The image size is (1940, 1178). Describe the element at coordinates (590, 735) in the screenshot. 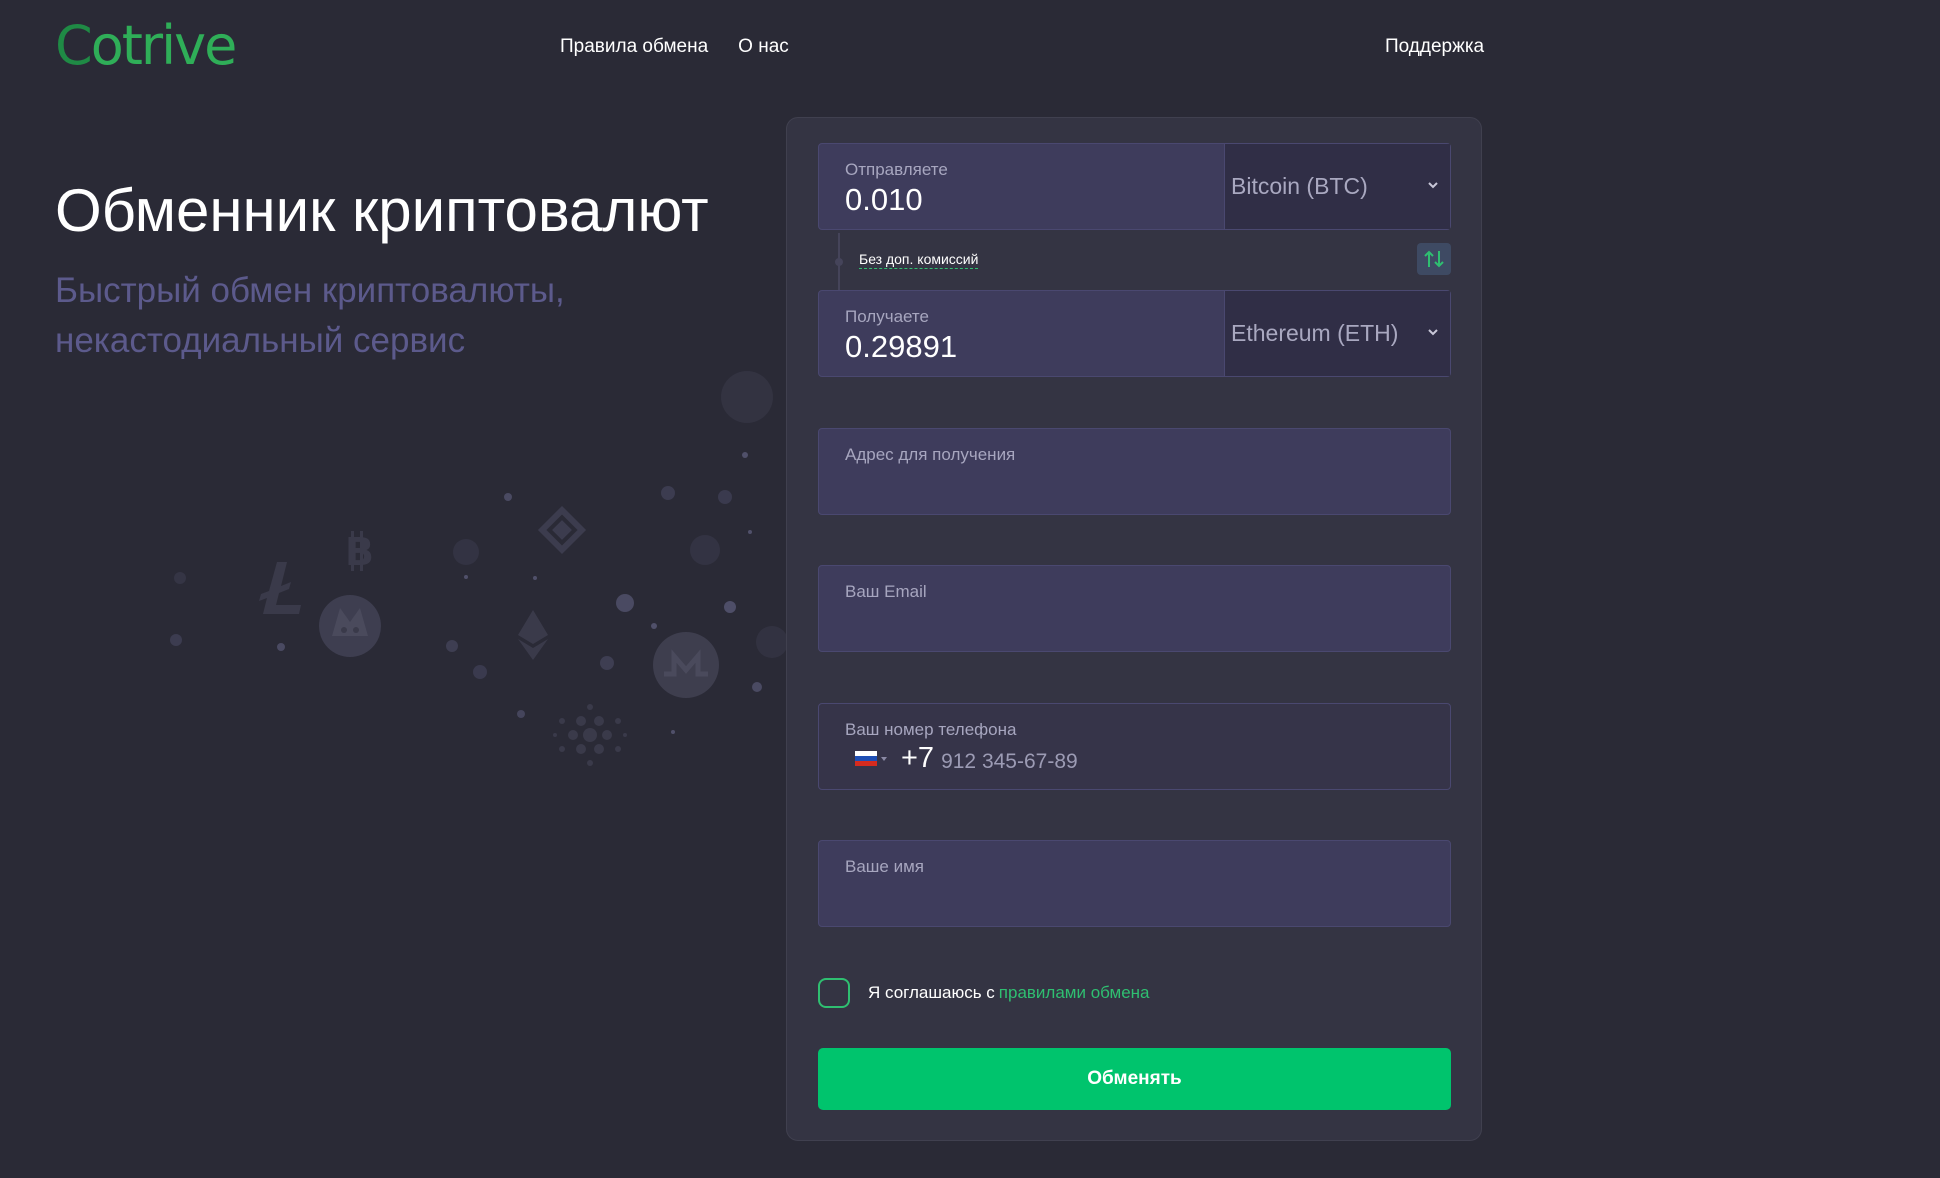

I see `cardano-icon` at that location.